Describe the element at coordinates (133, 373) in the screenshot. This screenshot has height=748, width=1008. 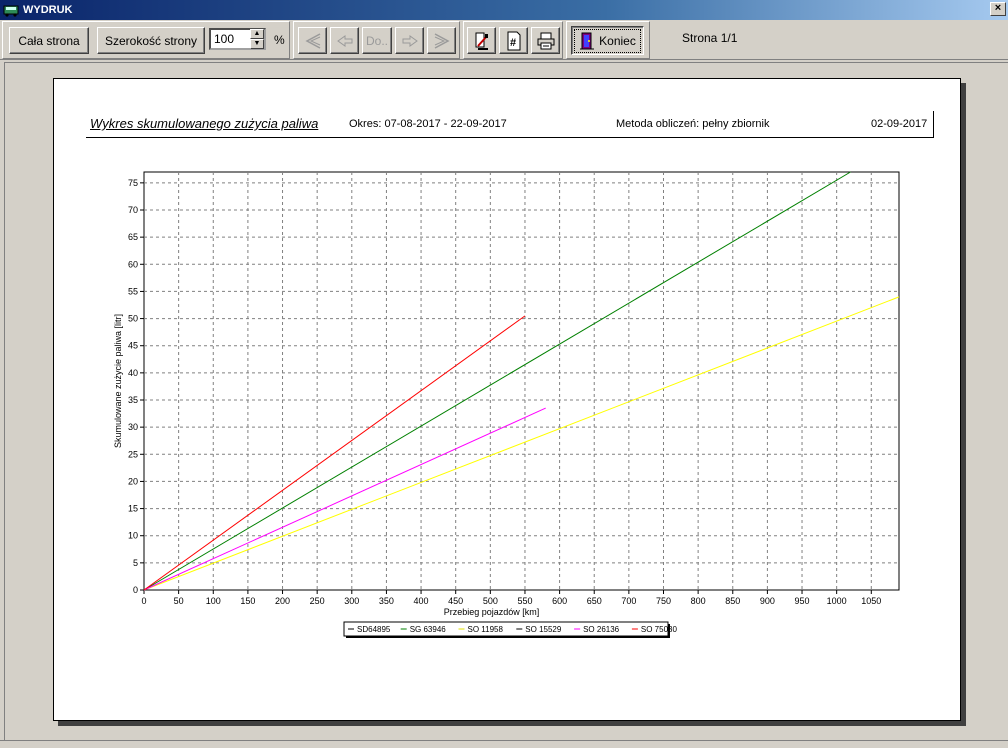
I see `y-tick-label: 40` at that location.